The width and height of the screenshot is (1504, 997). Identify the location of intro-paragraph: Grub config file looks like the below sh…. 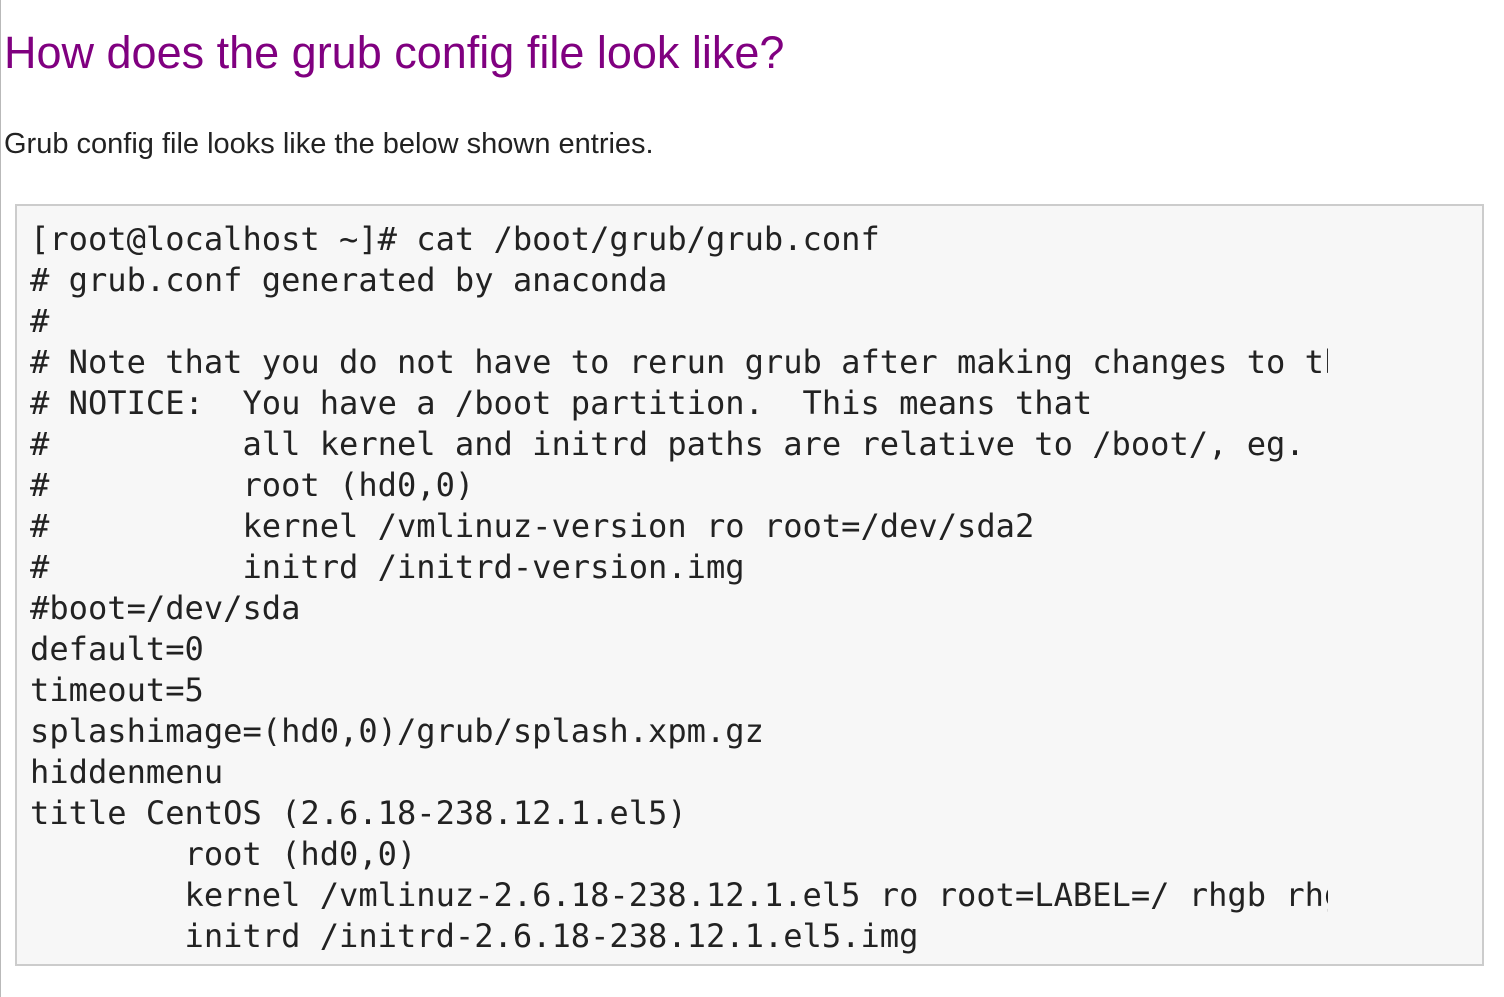
(329, 144).